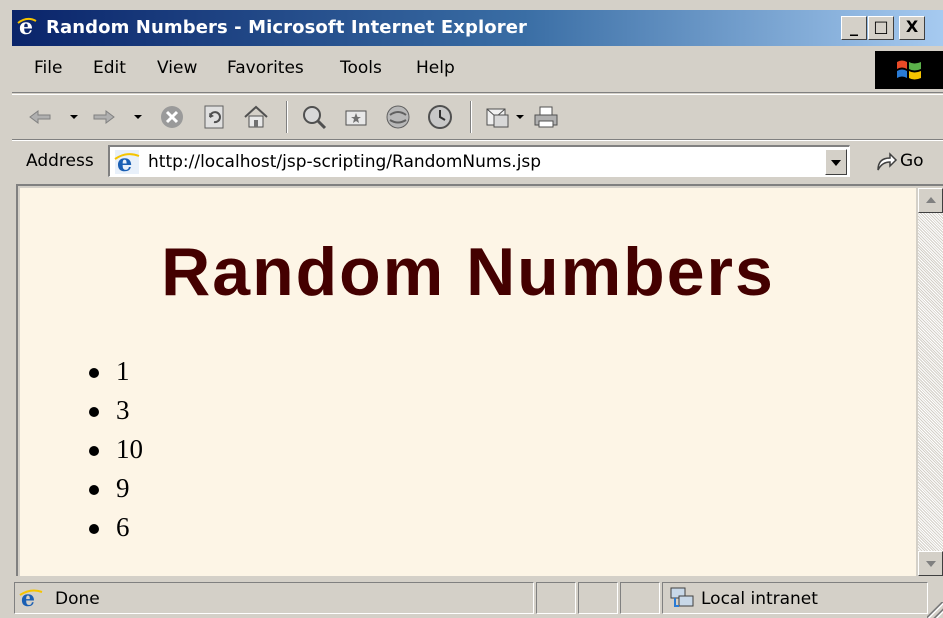 This screenshot has width=943, height=618. I want to click on vertical-scrollbar, so click(930, 382).